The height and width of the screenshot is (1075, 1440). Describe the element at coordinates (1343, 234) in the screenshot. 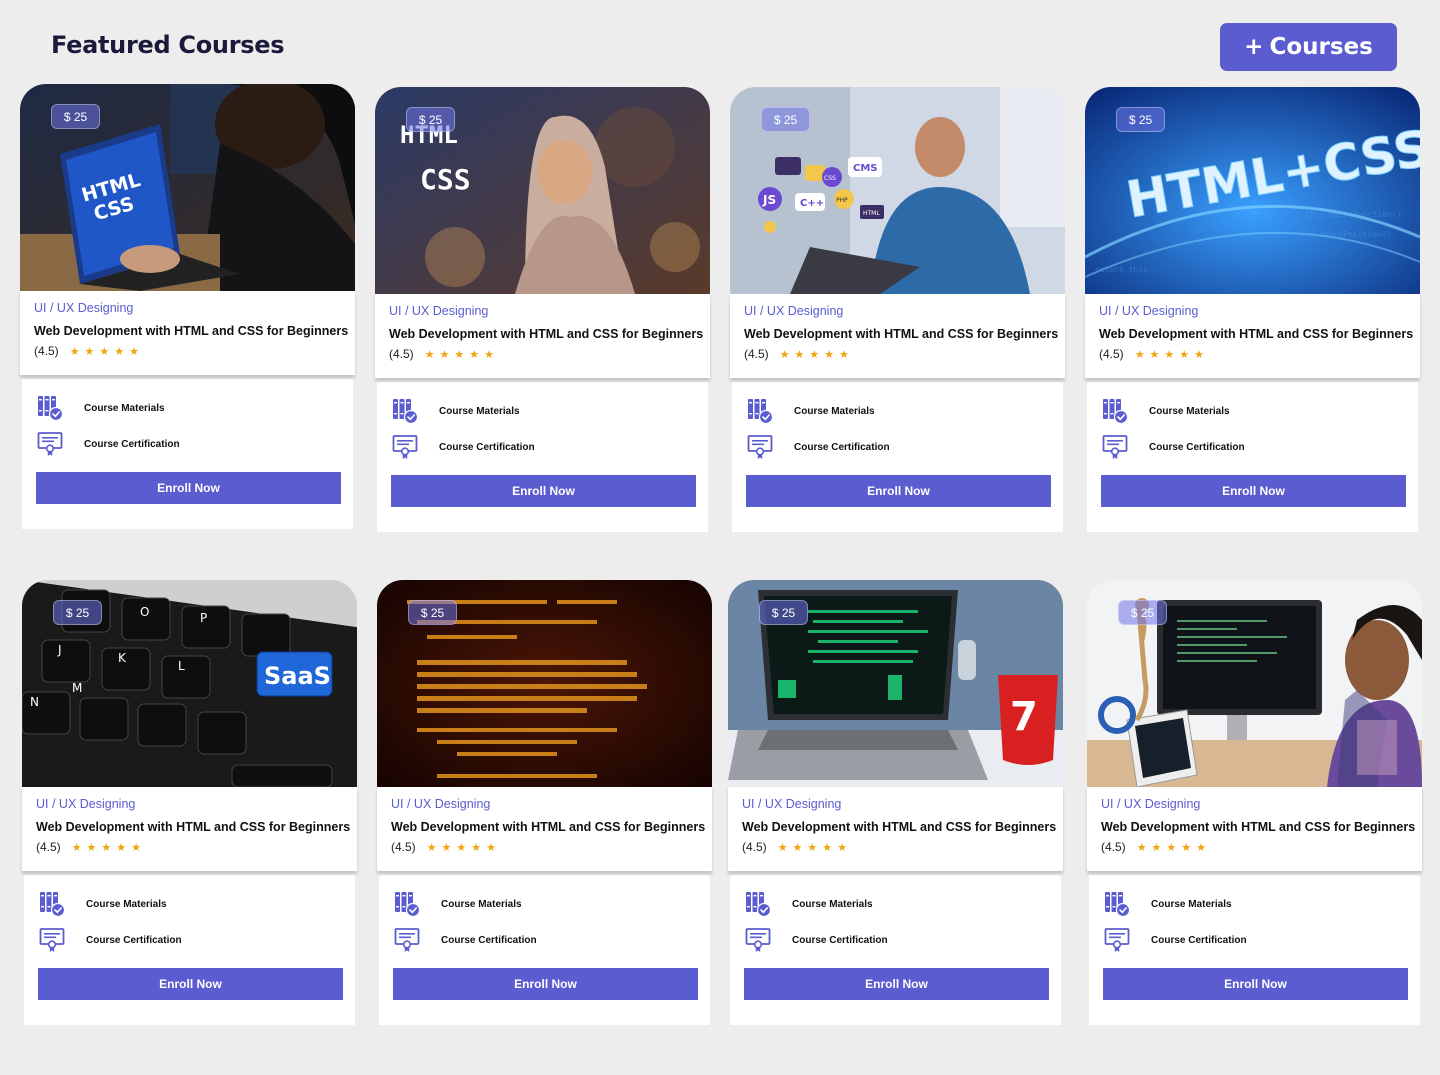

I see `svg-text: this.checkPosition()` at that location.